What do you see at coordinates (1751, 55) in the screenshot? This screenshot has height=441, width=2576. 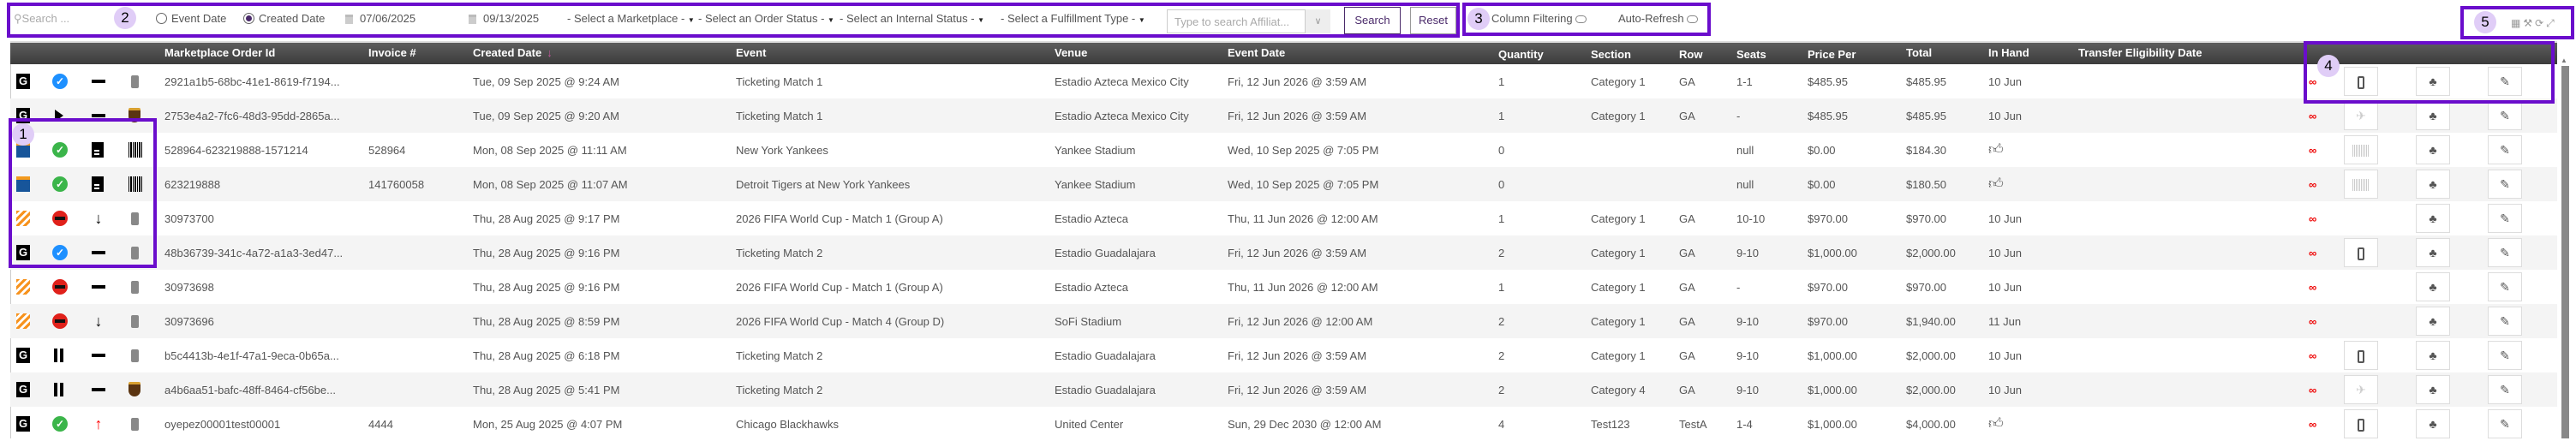 I see `column-header-seats: Seats` at bounding box center [1751, 55].